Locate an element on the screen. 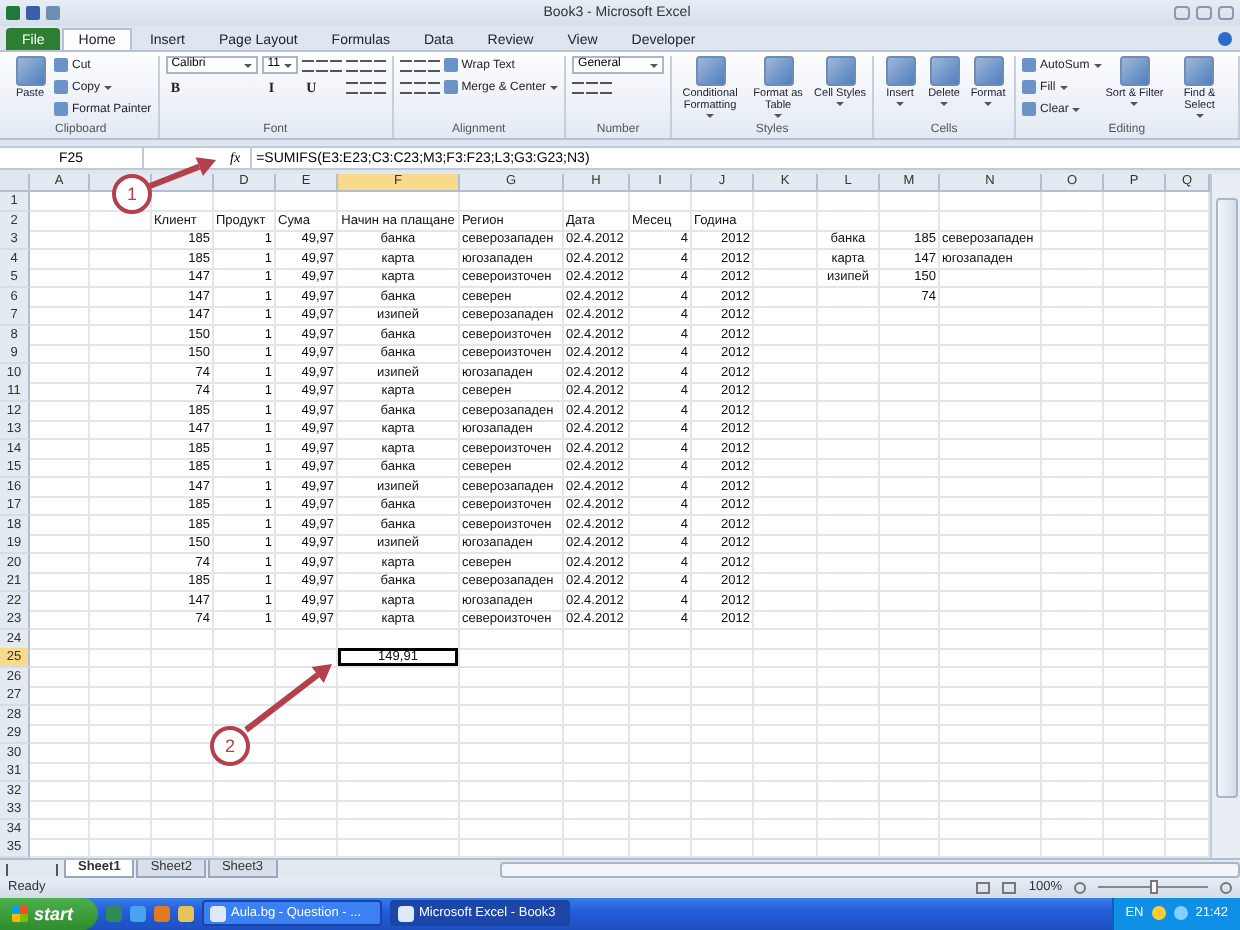 The height and width of the screenshot is (930, 1240). maximize-icon is located at coordinates (1204, 13).